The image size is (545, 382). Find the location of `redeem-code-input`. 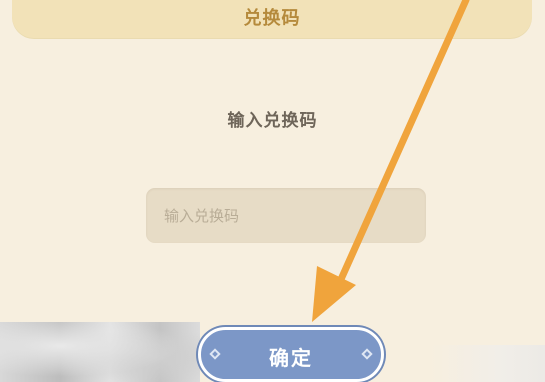

redeem-code-input is located at coordinates (286, 215).